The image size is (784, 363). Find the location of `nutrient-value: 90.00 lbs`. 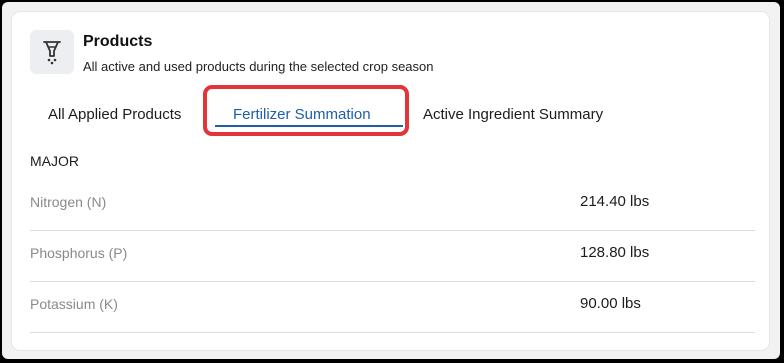

nutrient-value: 90.00 lbs is located at coordinates (610, 303).